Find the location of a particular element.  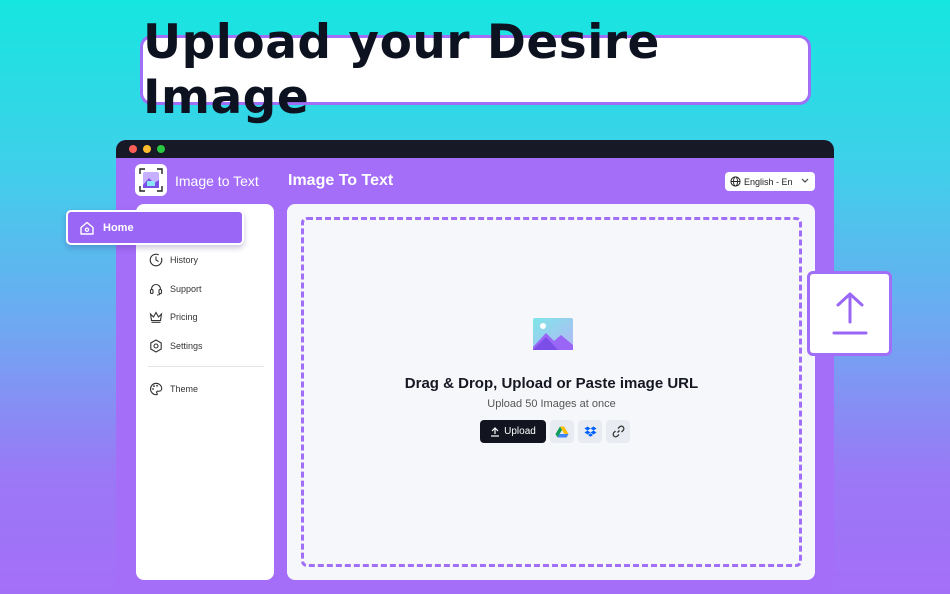

upload-icon is located at coordinates (849, 313).